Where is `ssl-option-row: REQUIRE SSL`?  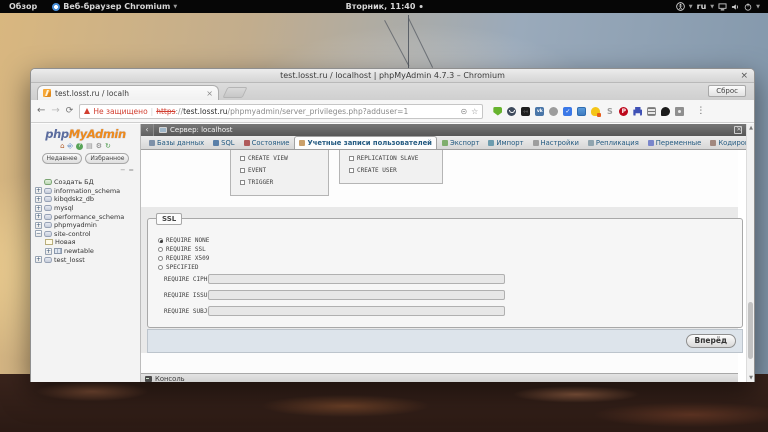 ssl-option-row: REQUIRE SSL is located at coordinates (182, 249).